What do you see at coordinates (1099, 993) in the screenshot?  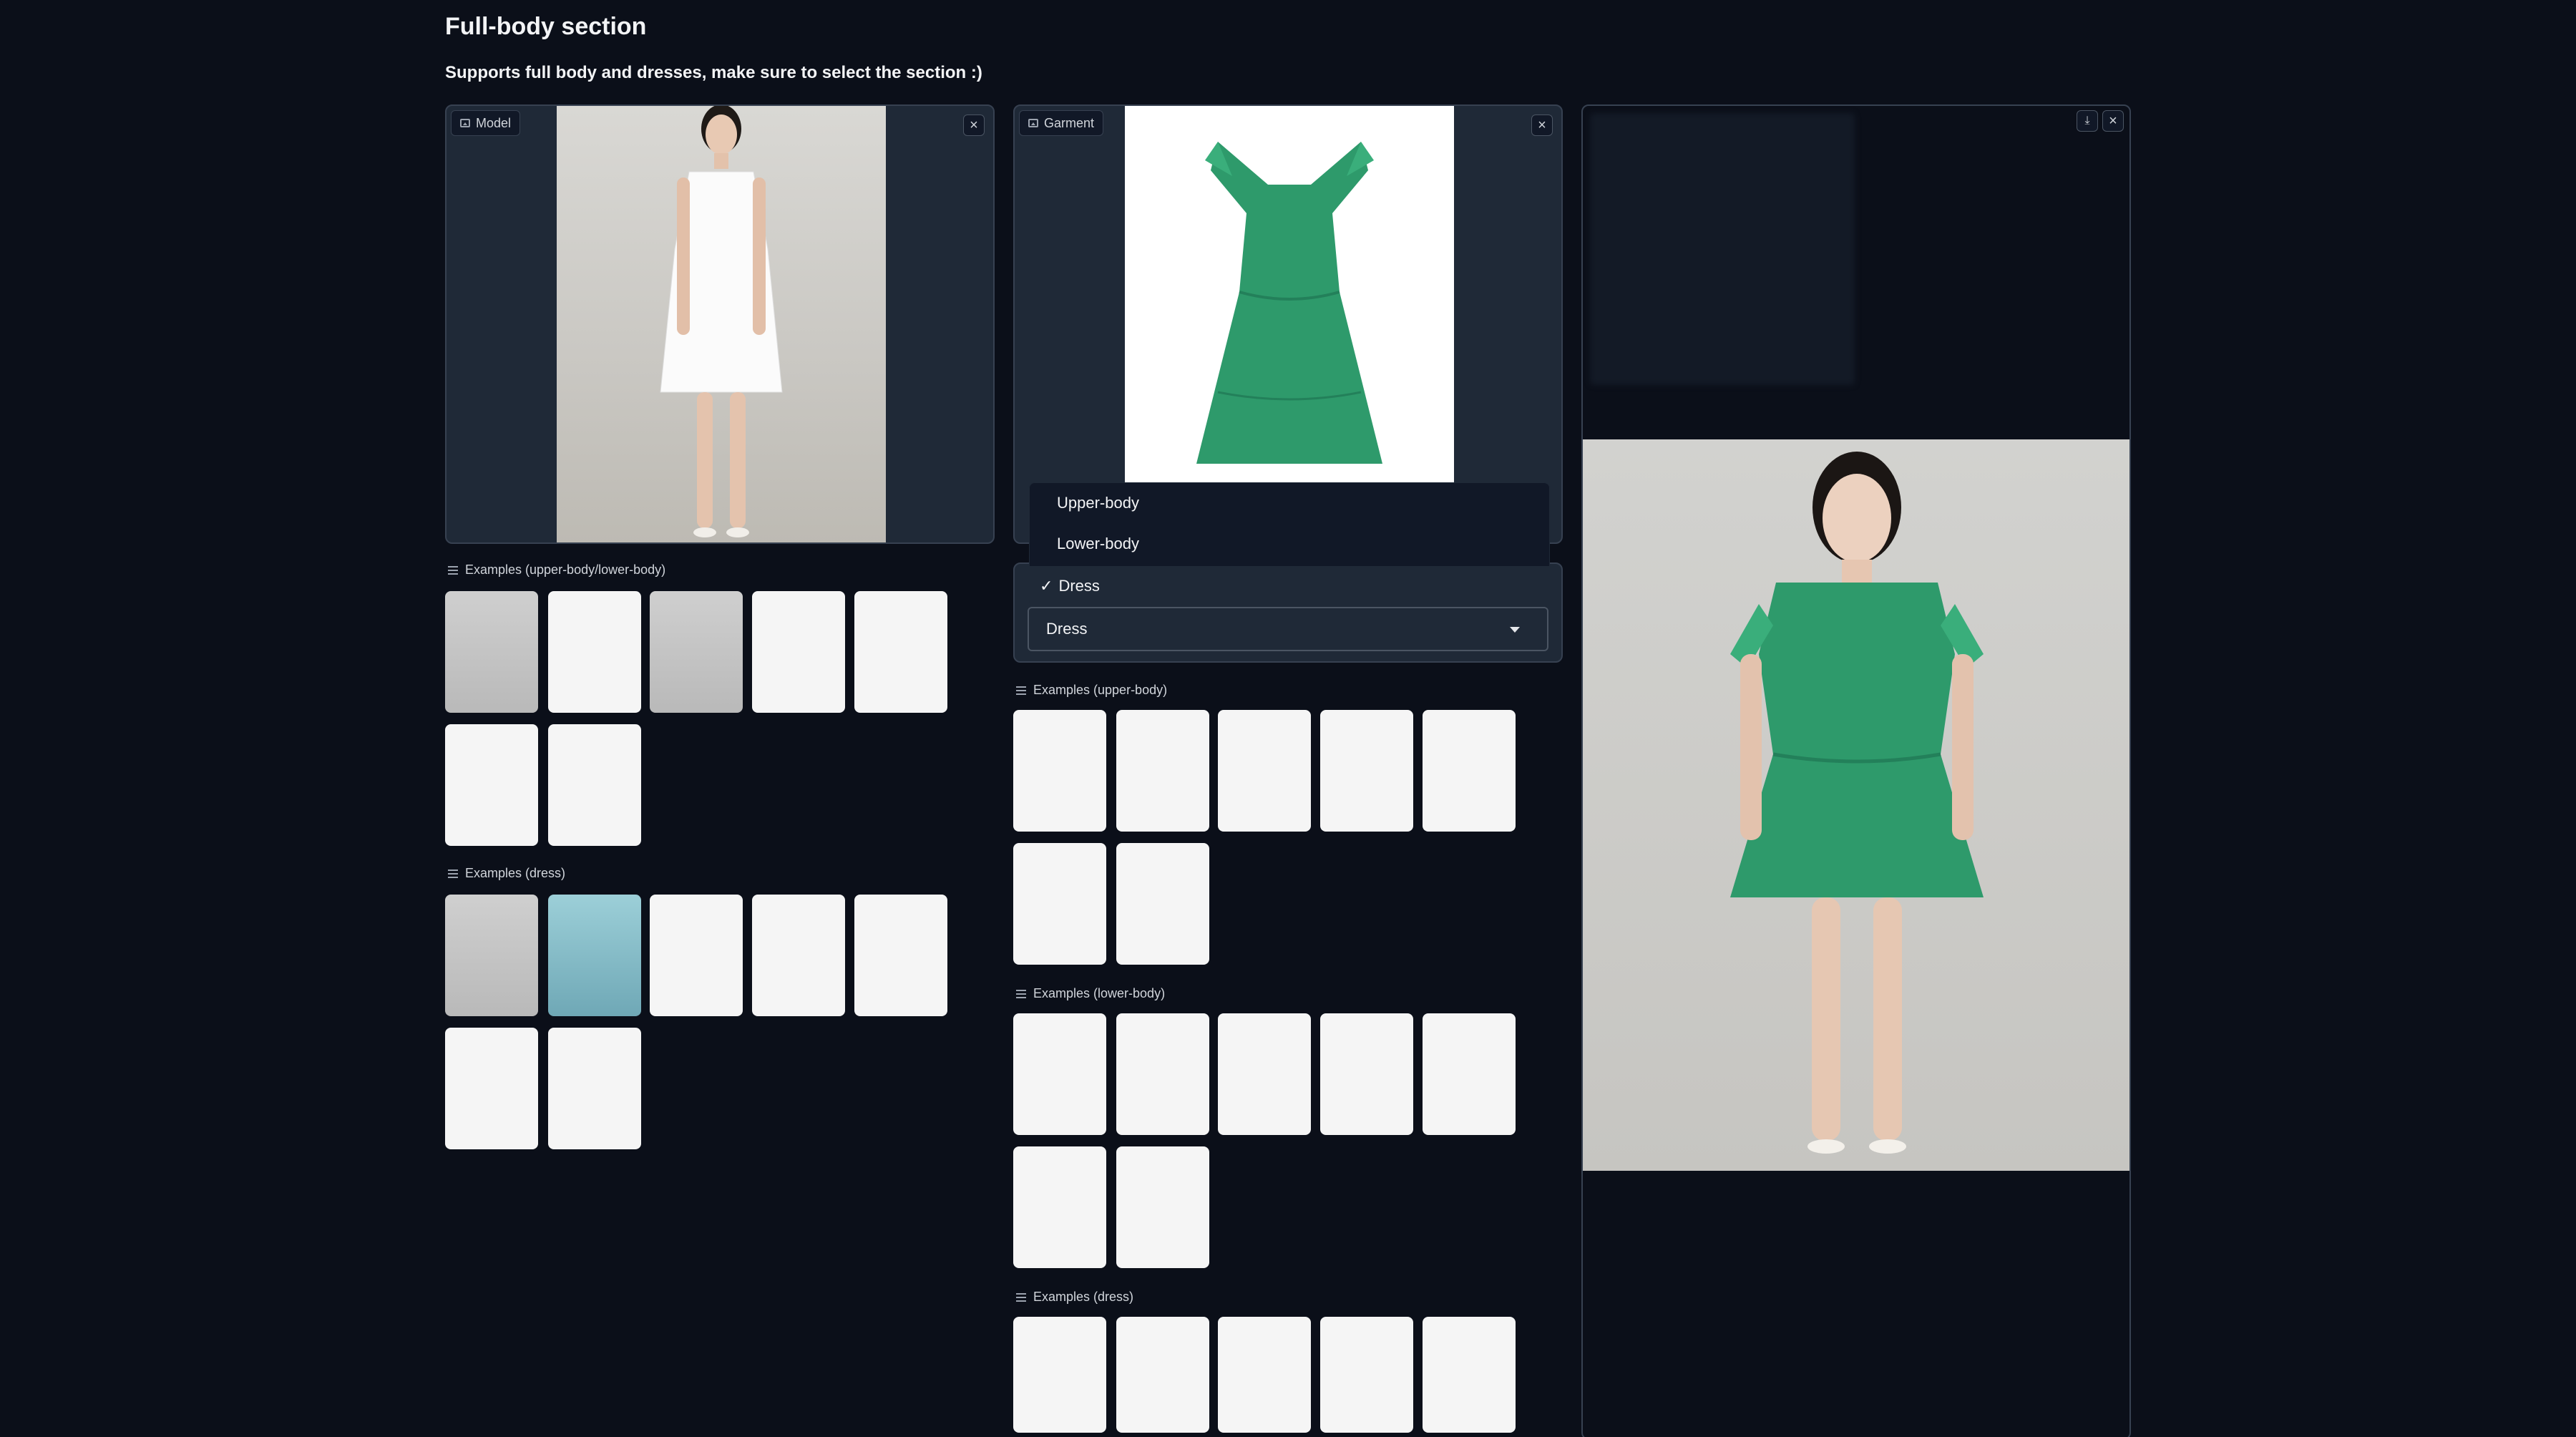 I see `section-label-text: Examples (lower-body)` at bounding box center [1099, 993].